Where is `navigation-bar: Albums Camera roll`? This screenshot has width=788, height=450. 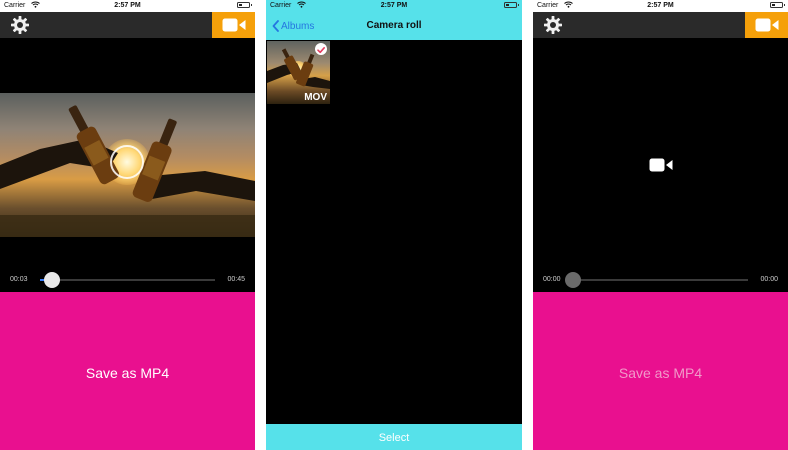 navigation-bar: Albums Camera roll is located at coordinates (394, 26).